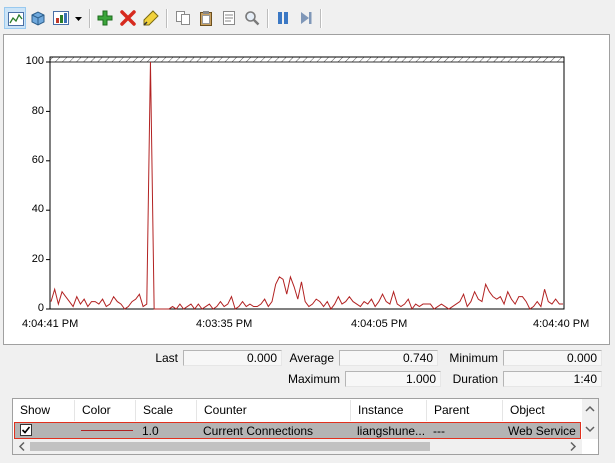  I want to click on change-view-dropdown, so click(79, 18).